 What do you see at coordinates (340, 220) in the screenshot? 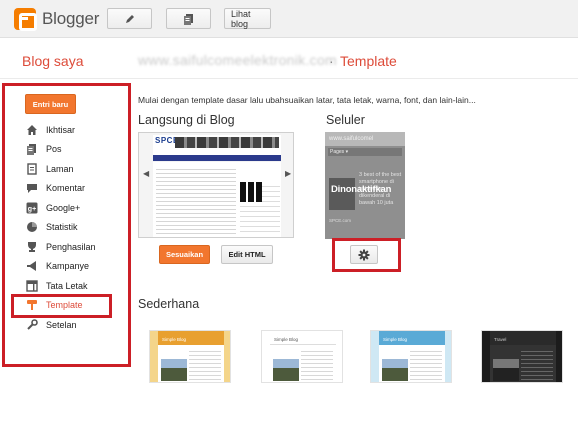
I see `mobile-footer-text: SPCE.com` at bounding box center [340, 220].